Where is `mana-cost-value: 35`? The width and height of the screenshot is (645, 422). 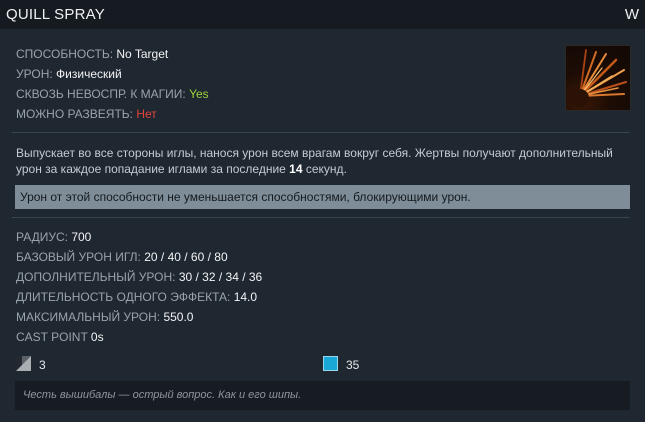 mana-cost-value: 35 is located at coordinates (353, 365).